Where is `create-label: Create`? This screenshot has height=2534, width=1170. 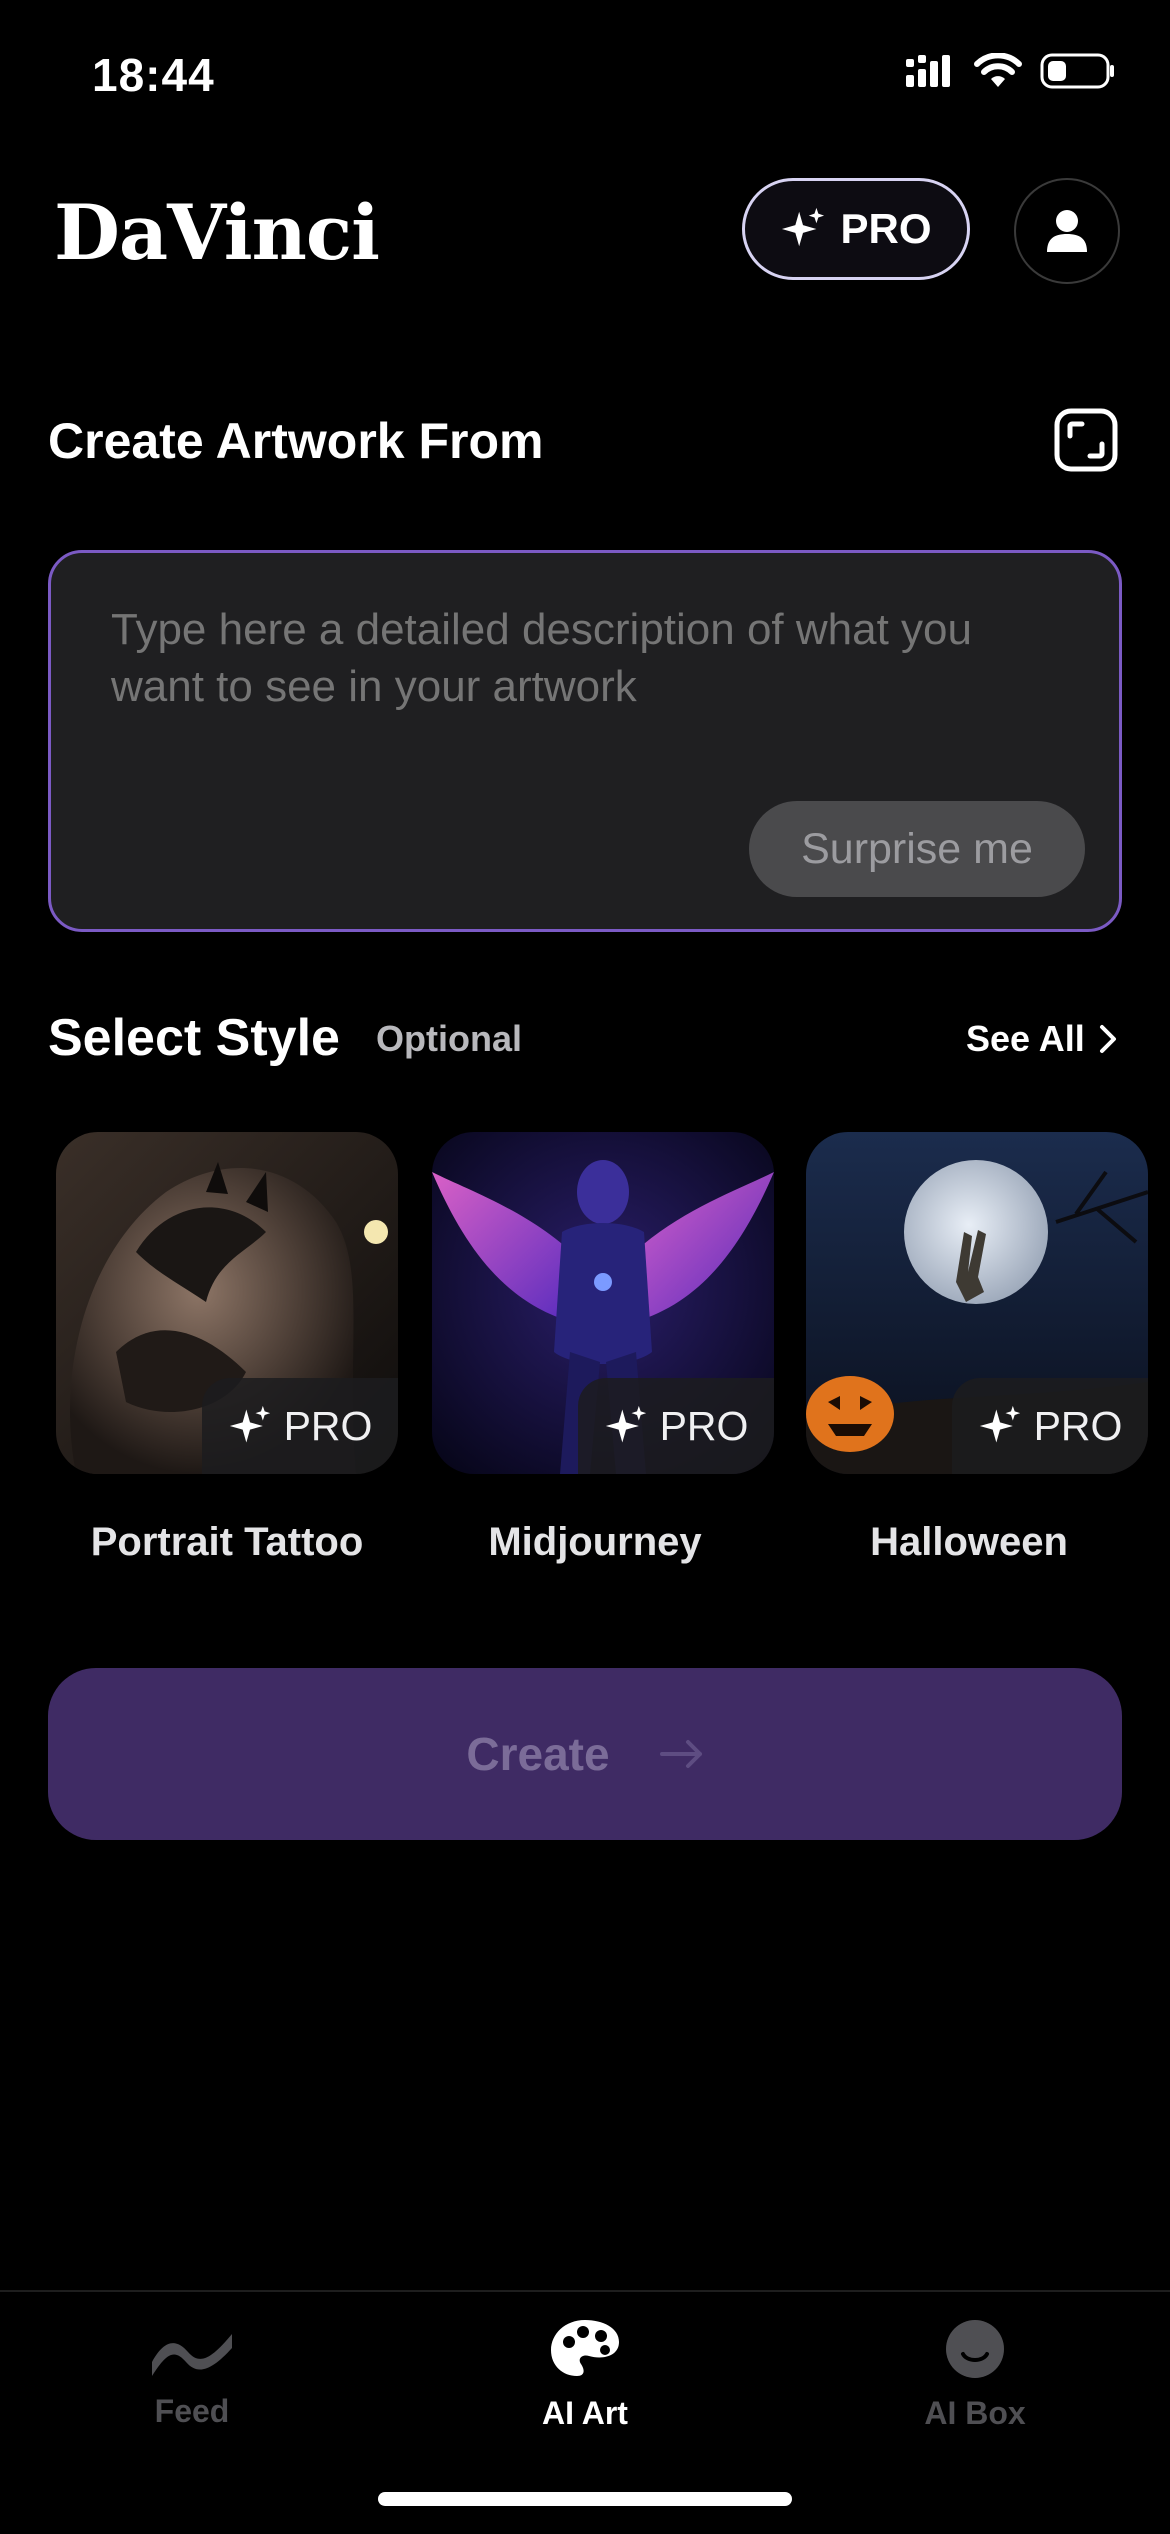
create-label: Create is located at coordinates (538, 1754).